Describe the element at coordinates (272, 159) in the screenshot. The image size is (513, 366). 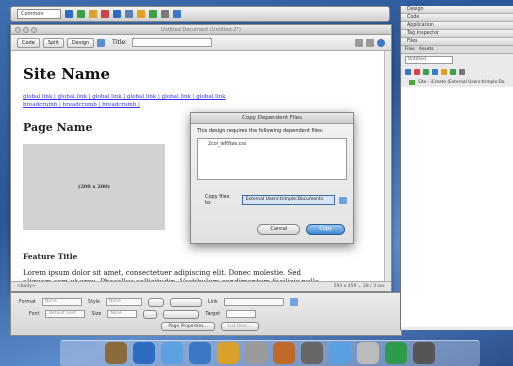
I see `dependent-files-list: 2col_leftNav.css` at that location.